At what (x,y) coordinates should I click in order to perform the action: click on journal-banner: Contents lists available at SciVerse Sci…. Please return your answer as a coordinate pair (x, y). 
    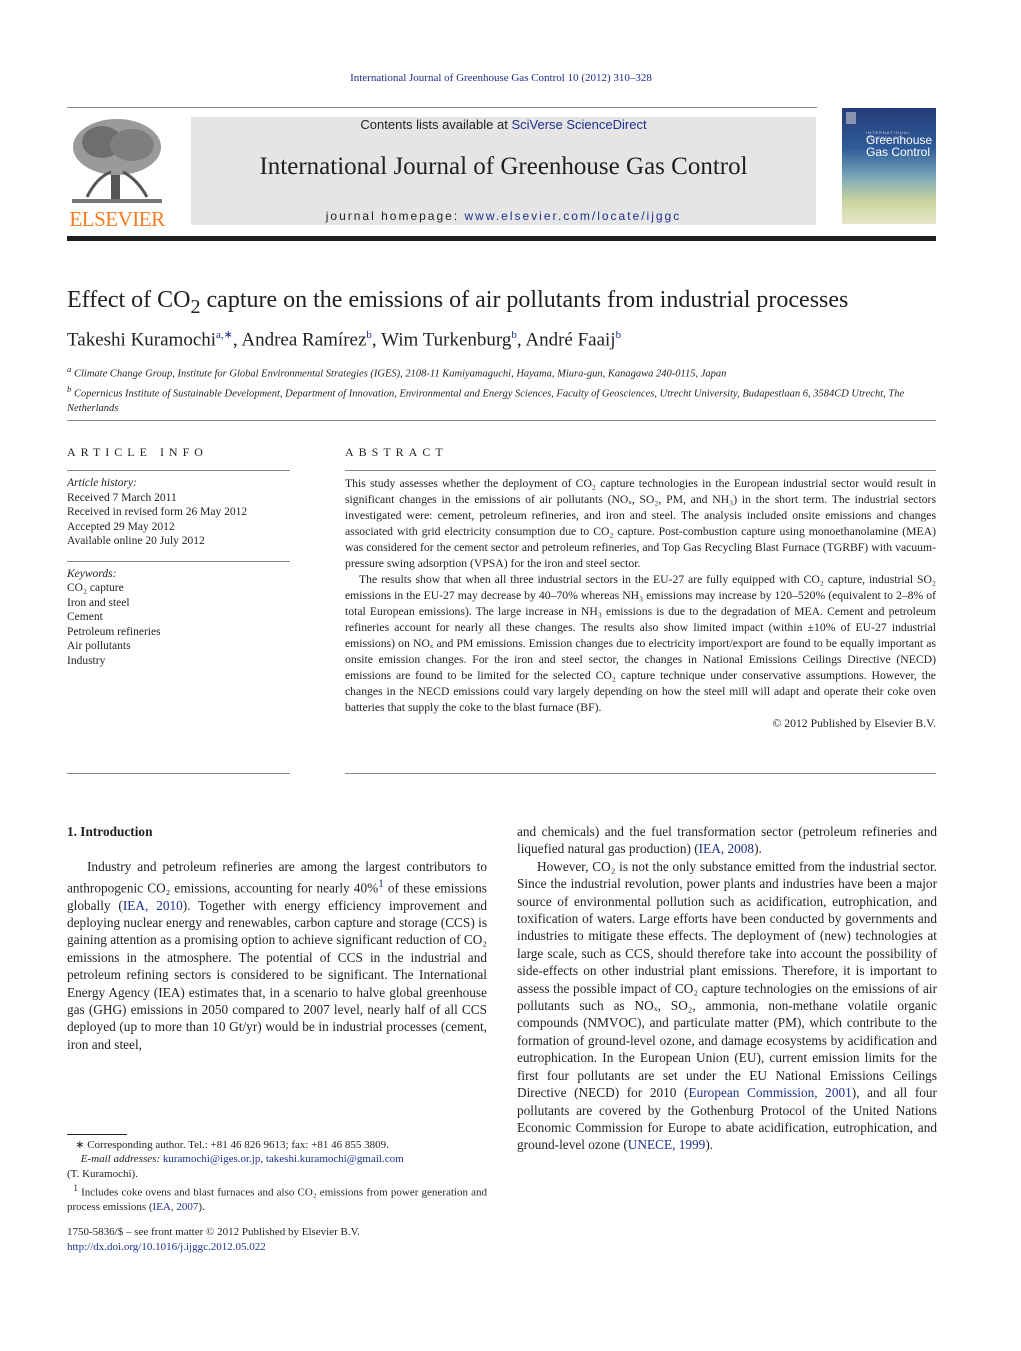
    Looking at the image, I should click on (503, 171).